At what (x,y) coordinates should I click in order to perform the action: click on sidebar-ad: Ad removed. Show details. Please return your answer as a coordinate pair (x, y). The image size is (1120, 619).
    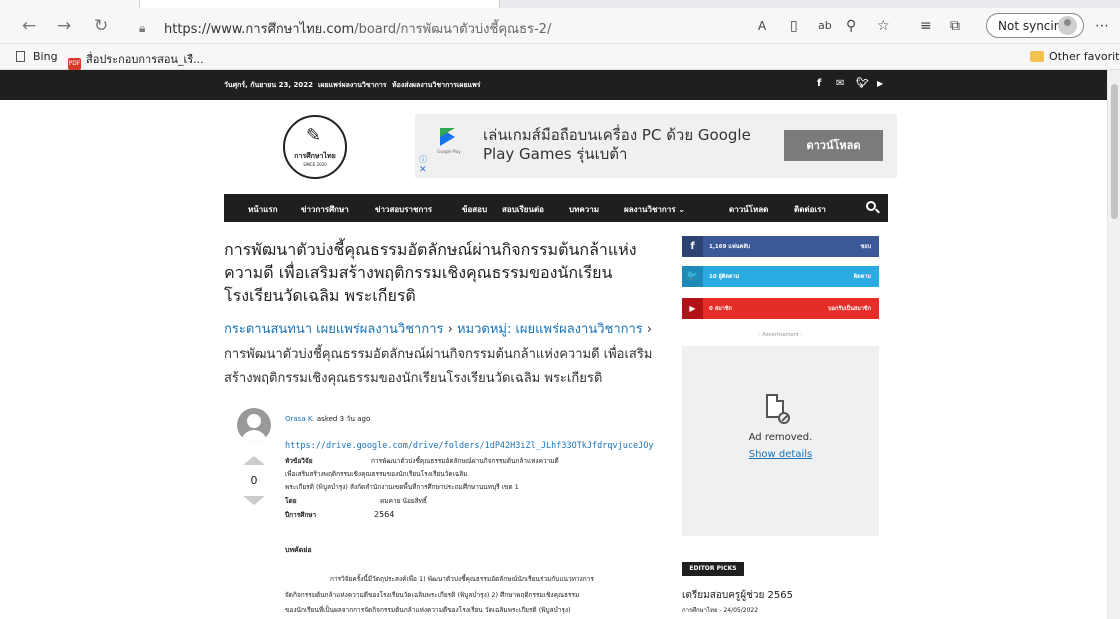
    Looking at the image, I should click on (780, 441).